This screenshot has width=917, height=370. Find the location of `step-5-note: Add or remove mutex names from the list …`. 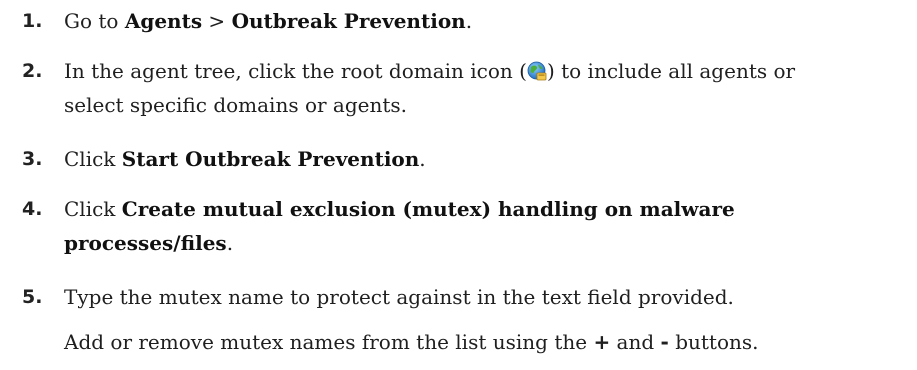

step-5-note: Add or remove mutex names from the list … is located at coordinates (411, 342).